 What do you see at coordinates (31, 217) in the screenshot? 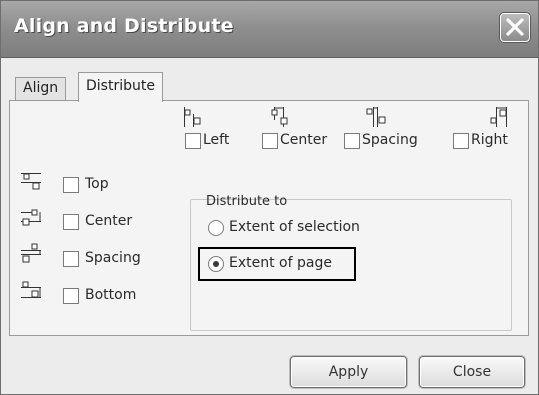
I see `distribute-center-v-icon` at bounding box center [31, 217].